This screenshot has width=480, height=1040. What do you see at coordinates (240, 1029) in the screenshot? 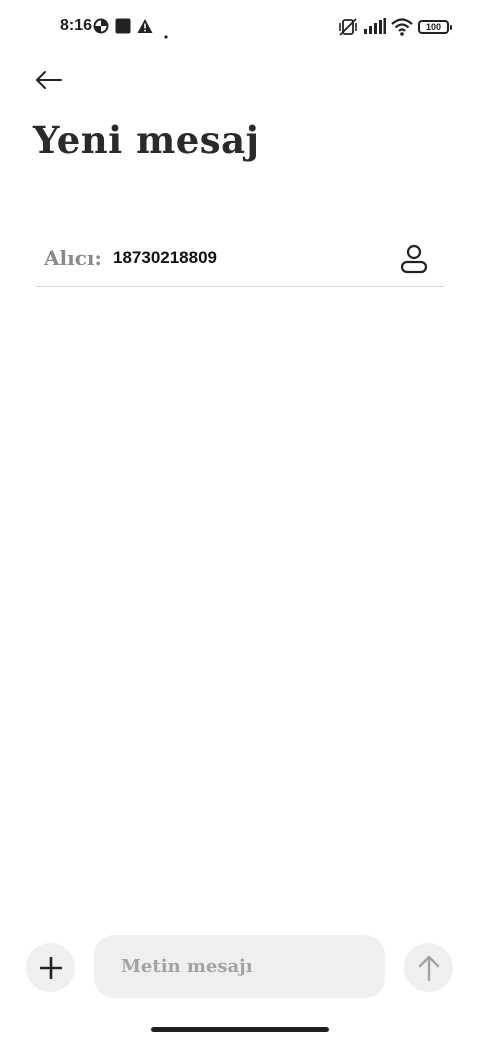
I see `gesture-nav-handle` at bounding box center [240, 1029].